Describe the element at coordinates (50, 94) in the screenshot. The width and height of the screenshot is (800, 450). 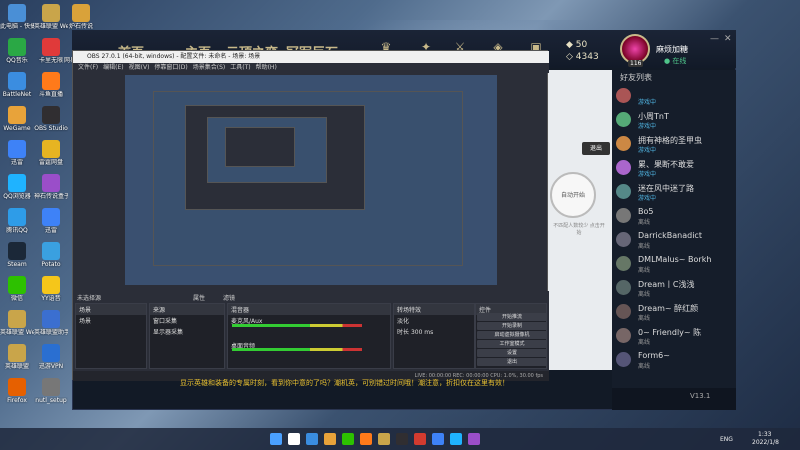
I see `desktop-icon-label: 斗鱼直播` at that location.